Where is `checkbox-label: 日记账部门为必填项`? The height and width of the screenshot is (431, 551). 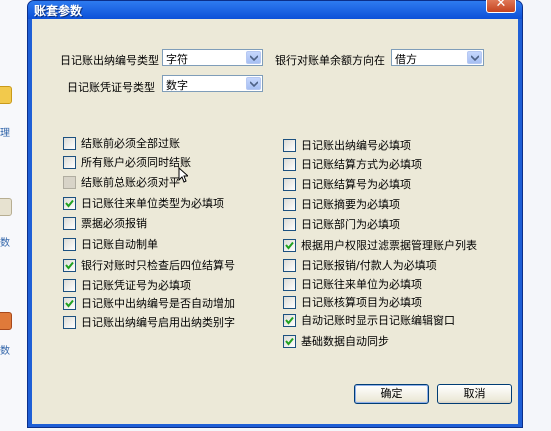 checkbox-label: 日记账部门为必填项 is located at coordinates (350, 224).